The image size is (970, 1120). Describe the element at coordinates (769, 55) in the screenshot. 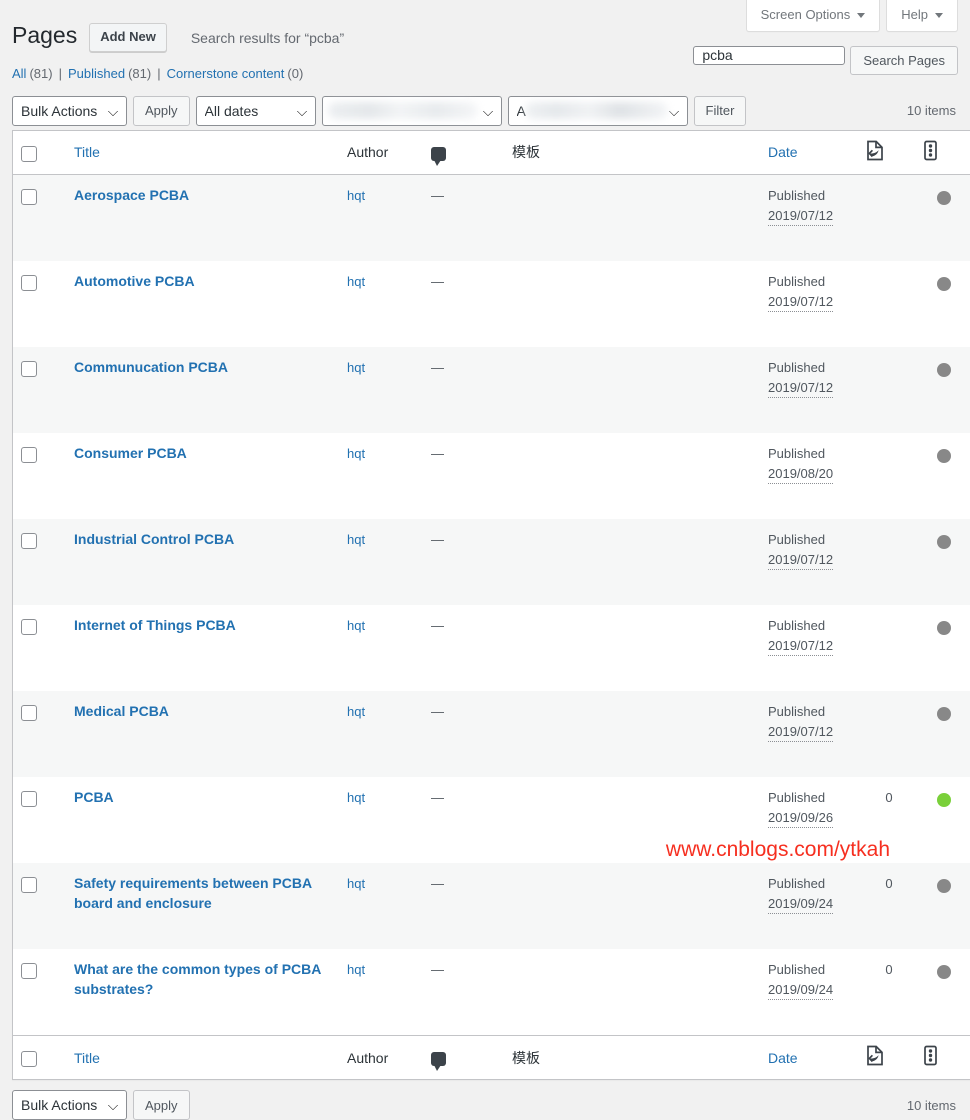

I see `search-input` at that location.